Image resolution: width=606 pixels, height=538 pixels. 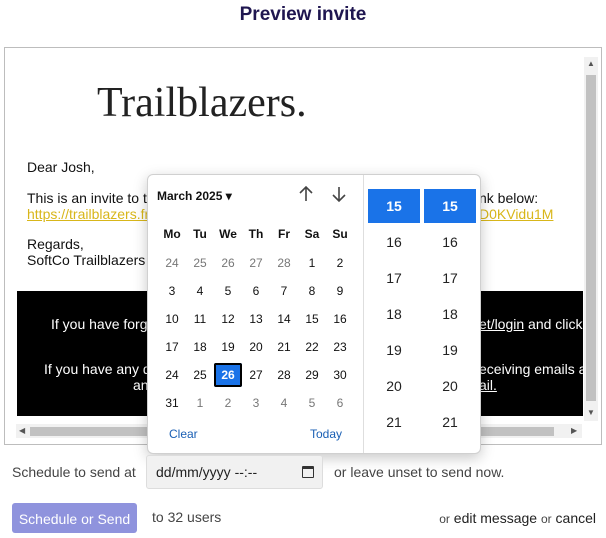 I want to click on email-invite-link-end: D0KVidu1M, so click(x=516, y=214).